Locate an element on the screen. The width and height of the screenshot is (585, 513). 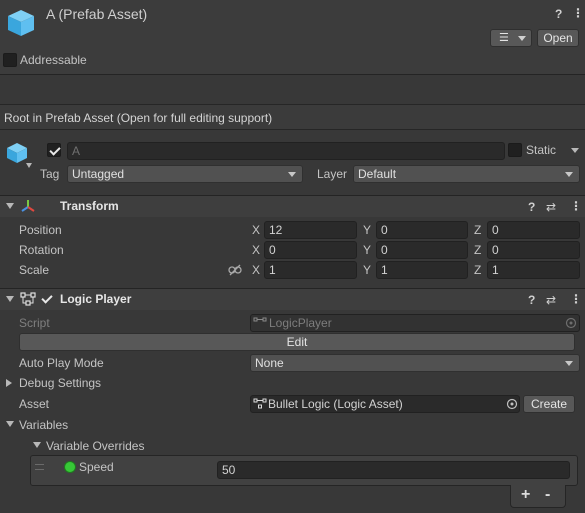
auto-play-mode-dropdown: None is located at coordinates (415, 363).